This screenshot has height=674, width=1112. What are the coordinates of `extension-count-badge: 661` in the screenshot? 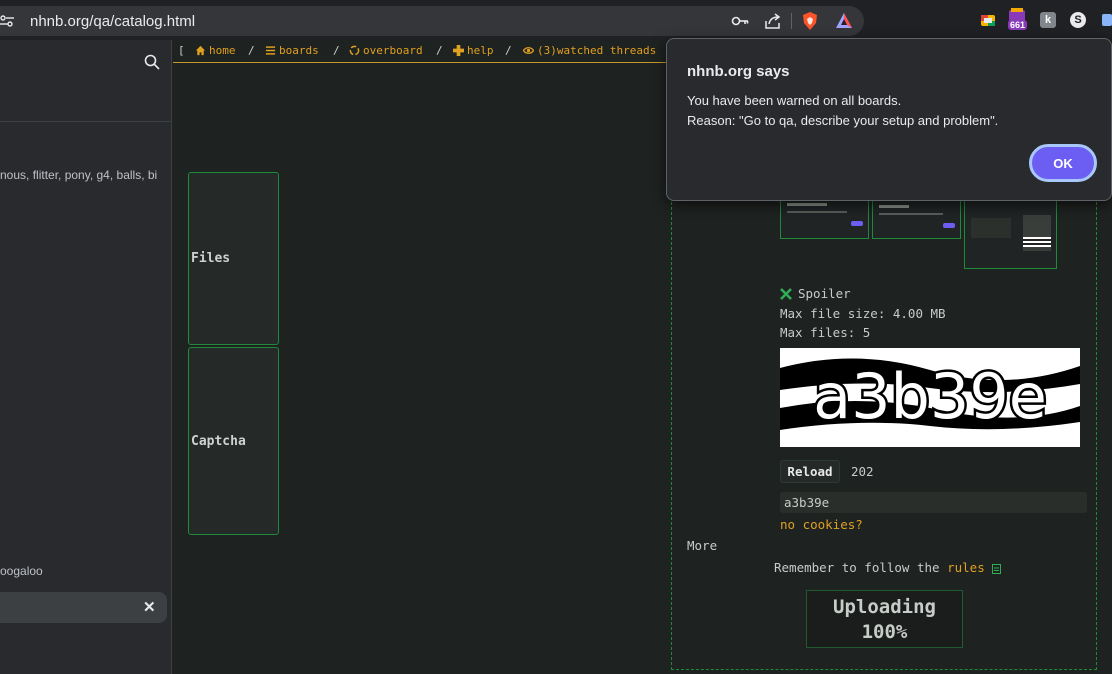 It's located at (1018, 25).